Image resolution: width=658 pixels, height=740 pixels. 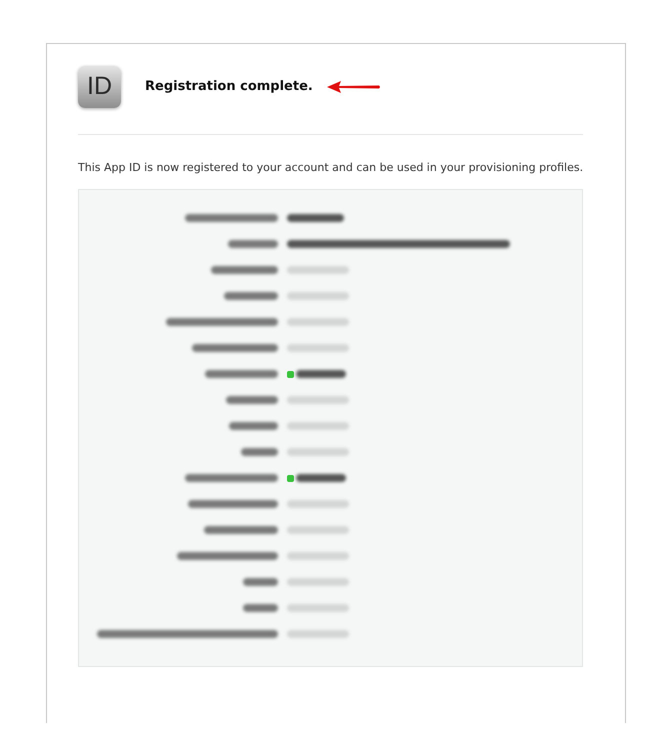 I want to click on pointer-arrow, so click(x=353, y=86).